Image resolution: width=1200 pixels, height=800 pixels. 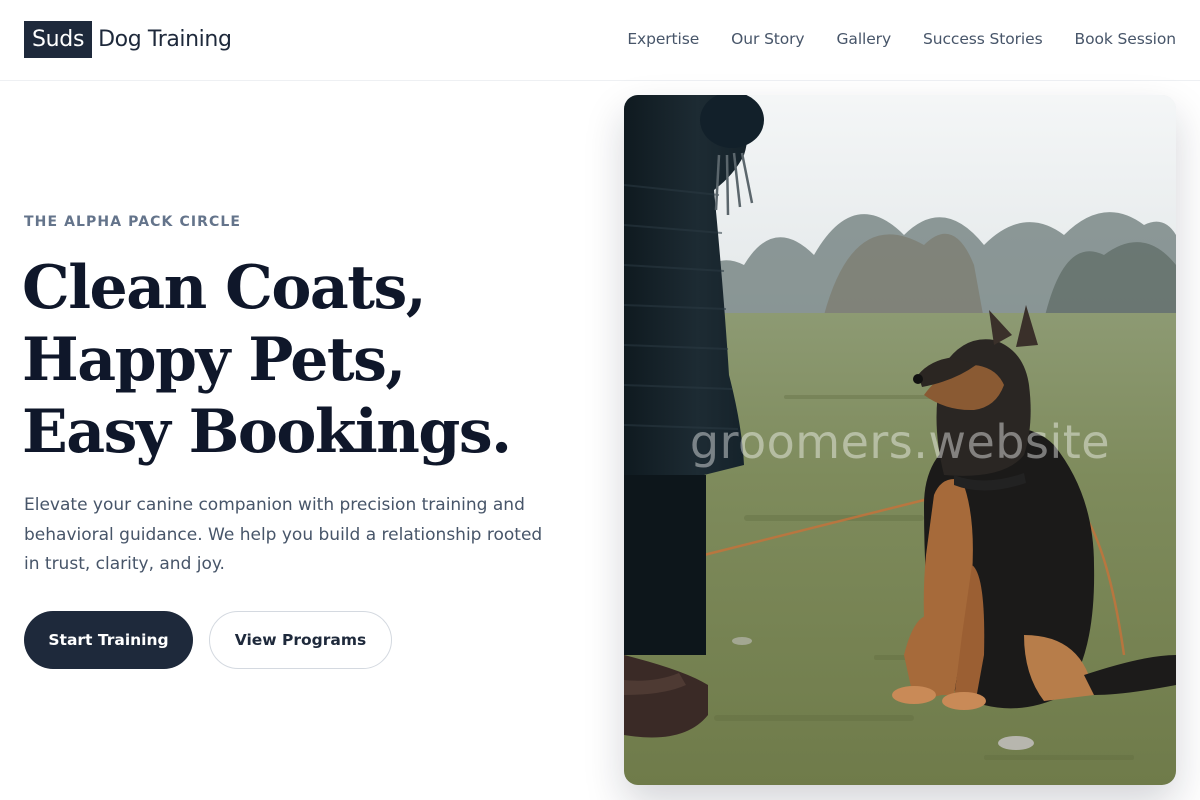 What do you see at coordinates (224, 288) in the screenshot?
I see `headline-line-1: Clean Coats,` at bounding box center [224, 288].